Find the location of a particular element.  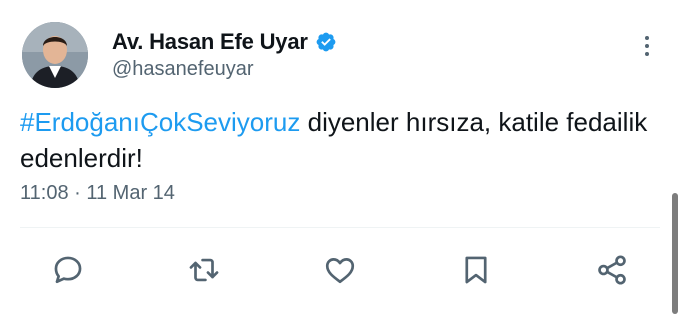

reply-button is located at coordinates (68, 270).